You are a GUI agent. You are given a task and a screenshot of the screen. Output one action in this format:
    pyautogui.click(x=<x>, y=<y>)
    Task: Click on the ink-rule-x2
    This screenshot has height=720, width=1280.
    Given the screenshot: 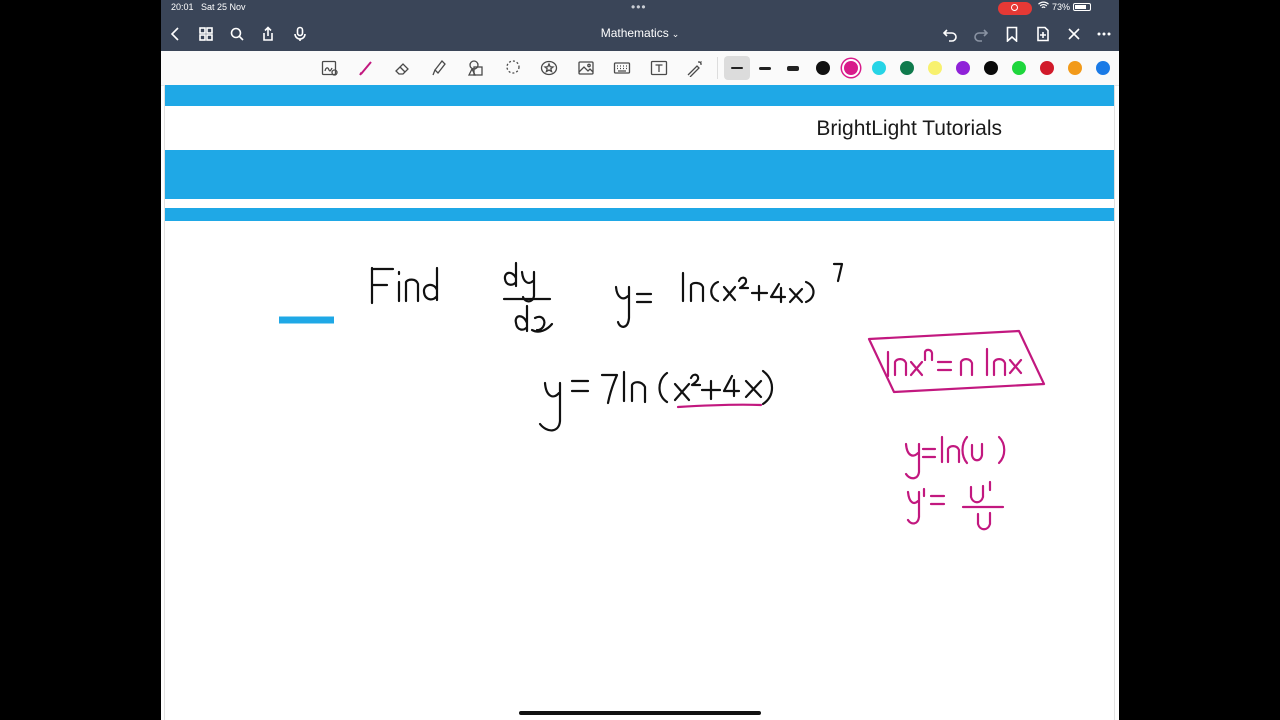 What is the action you would take?
    pyautogui.click(x=1015, y=366)
    